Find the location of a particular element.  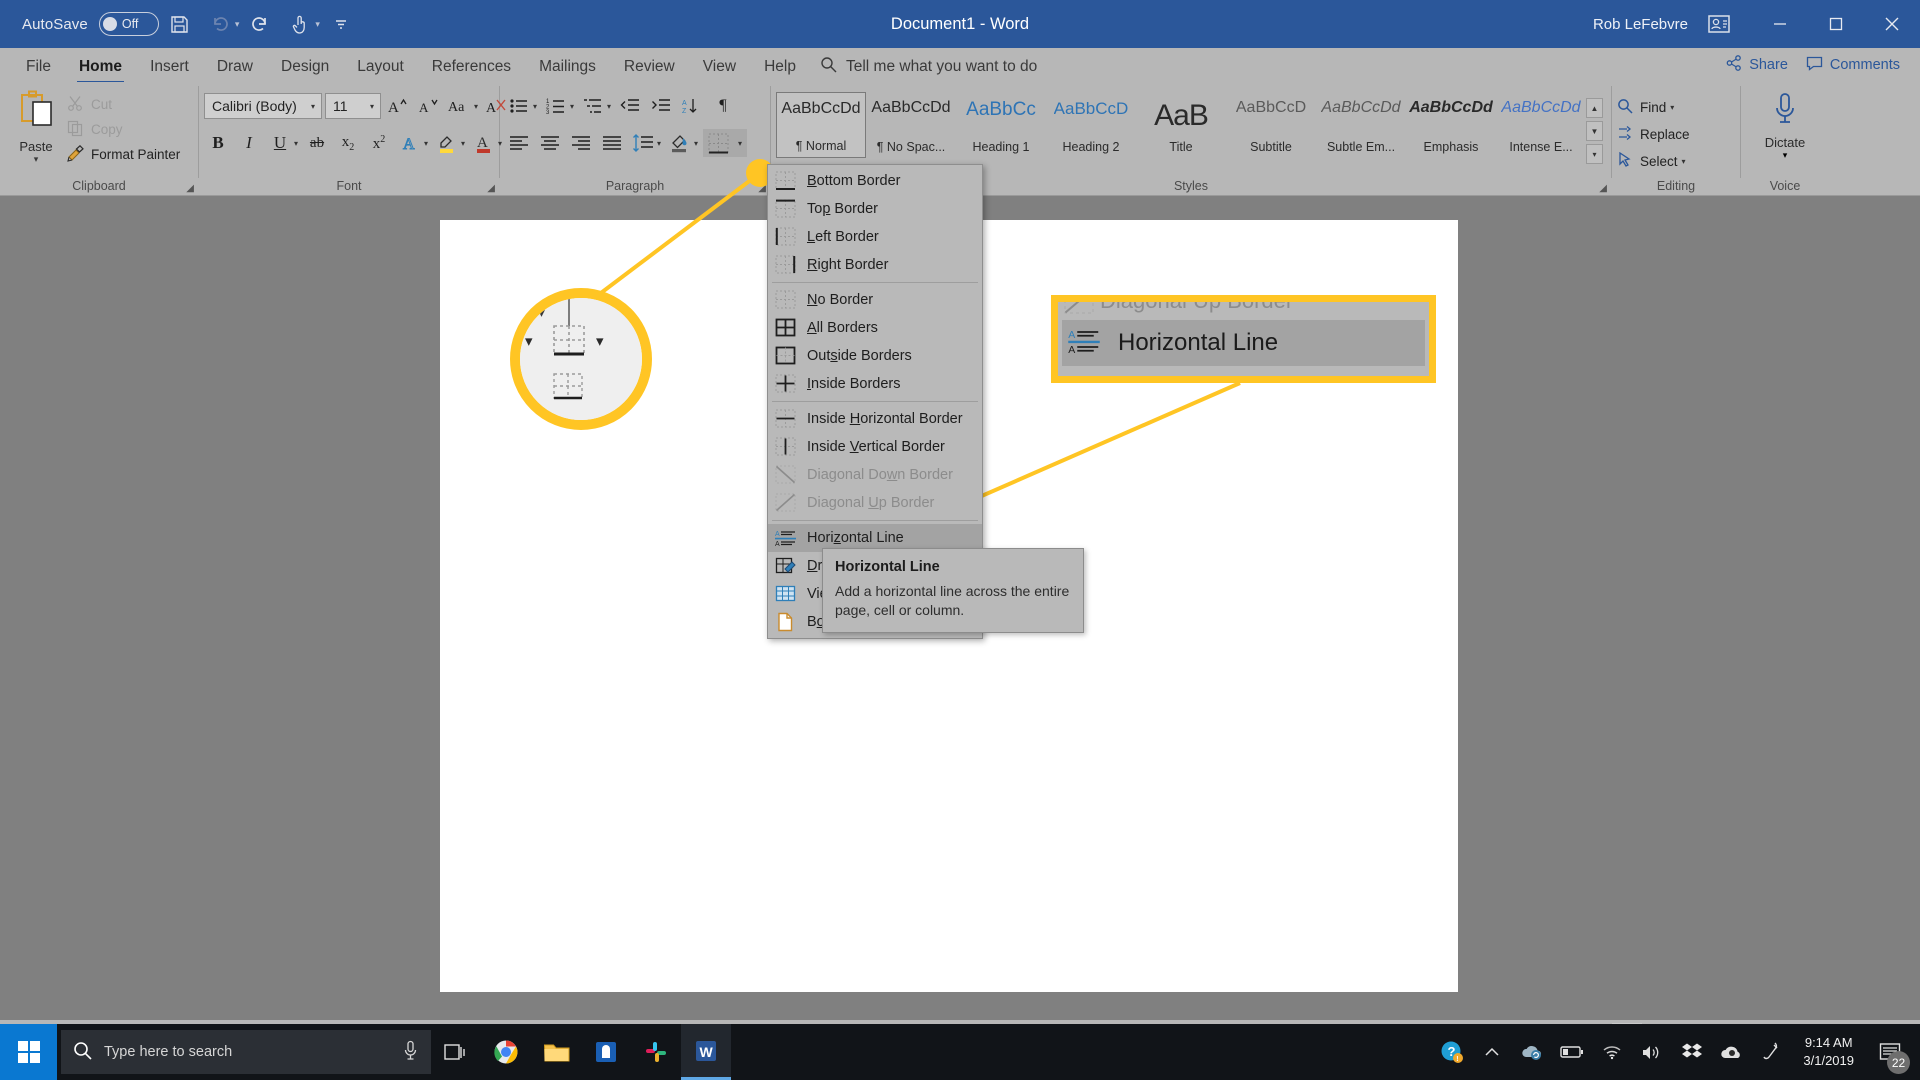

onedrive-sync-icon is located at coordinates (1532, 1052).